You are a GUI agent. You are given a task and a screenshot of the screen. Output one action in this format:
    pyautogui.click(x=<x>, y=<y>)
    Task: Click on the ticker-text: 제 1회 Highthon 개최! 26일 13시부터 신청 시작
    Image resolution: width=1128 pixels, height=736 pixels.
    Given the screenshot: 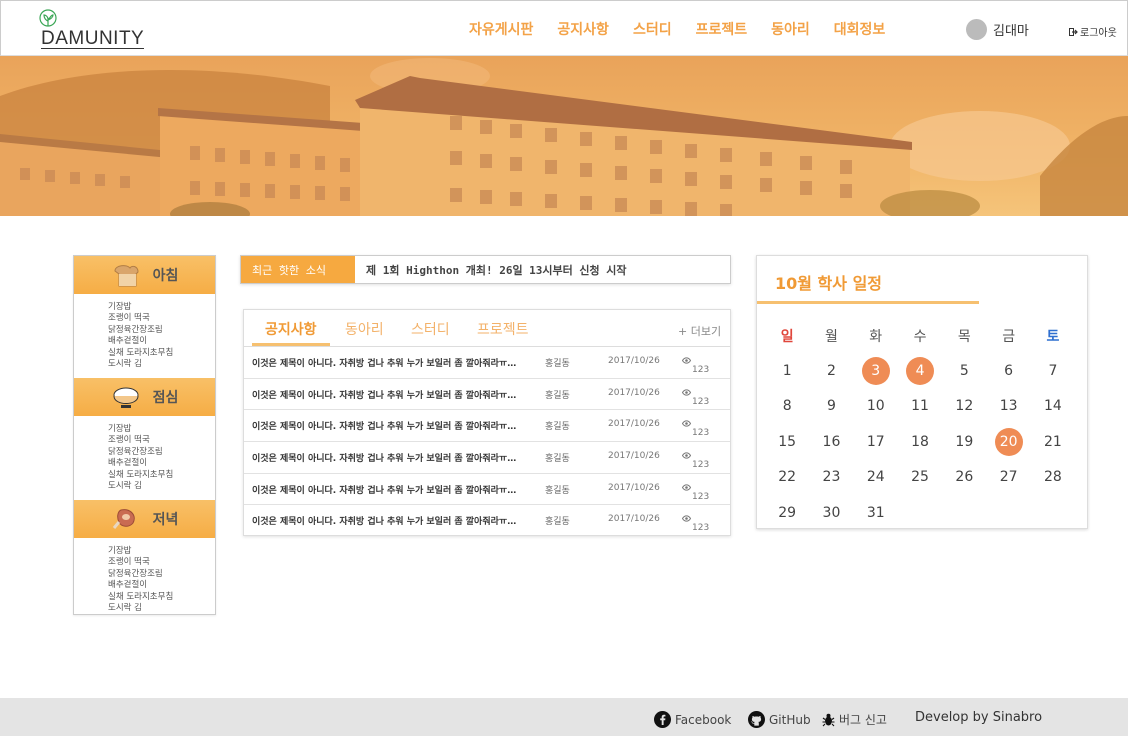 What is the action you would take?
    pyautogui.click(x=491, y=270)
    